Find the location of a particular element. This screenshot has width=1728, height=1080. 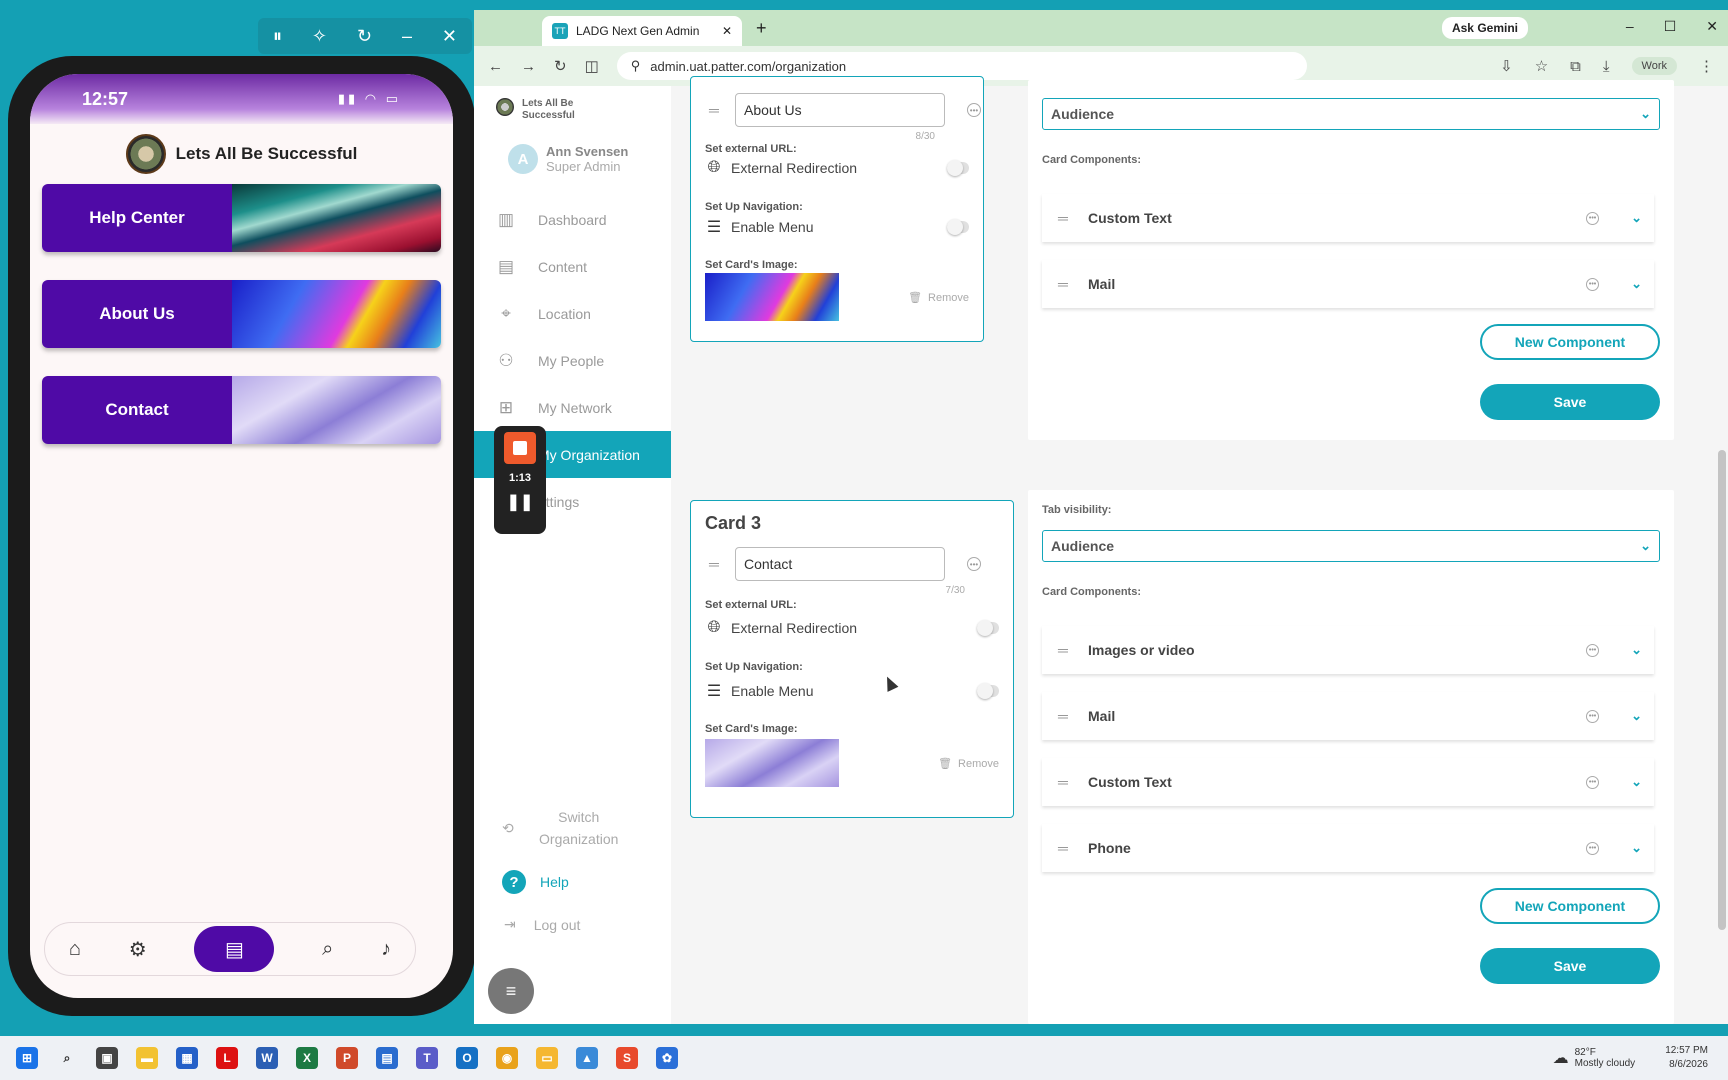

phone-card-contact: Contact is located at coordinates (241, 410).